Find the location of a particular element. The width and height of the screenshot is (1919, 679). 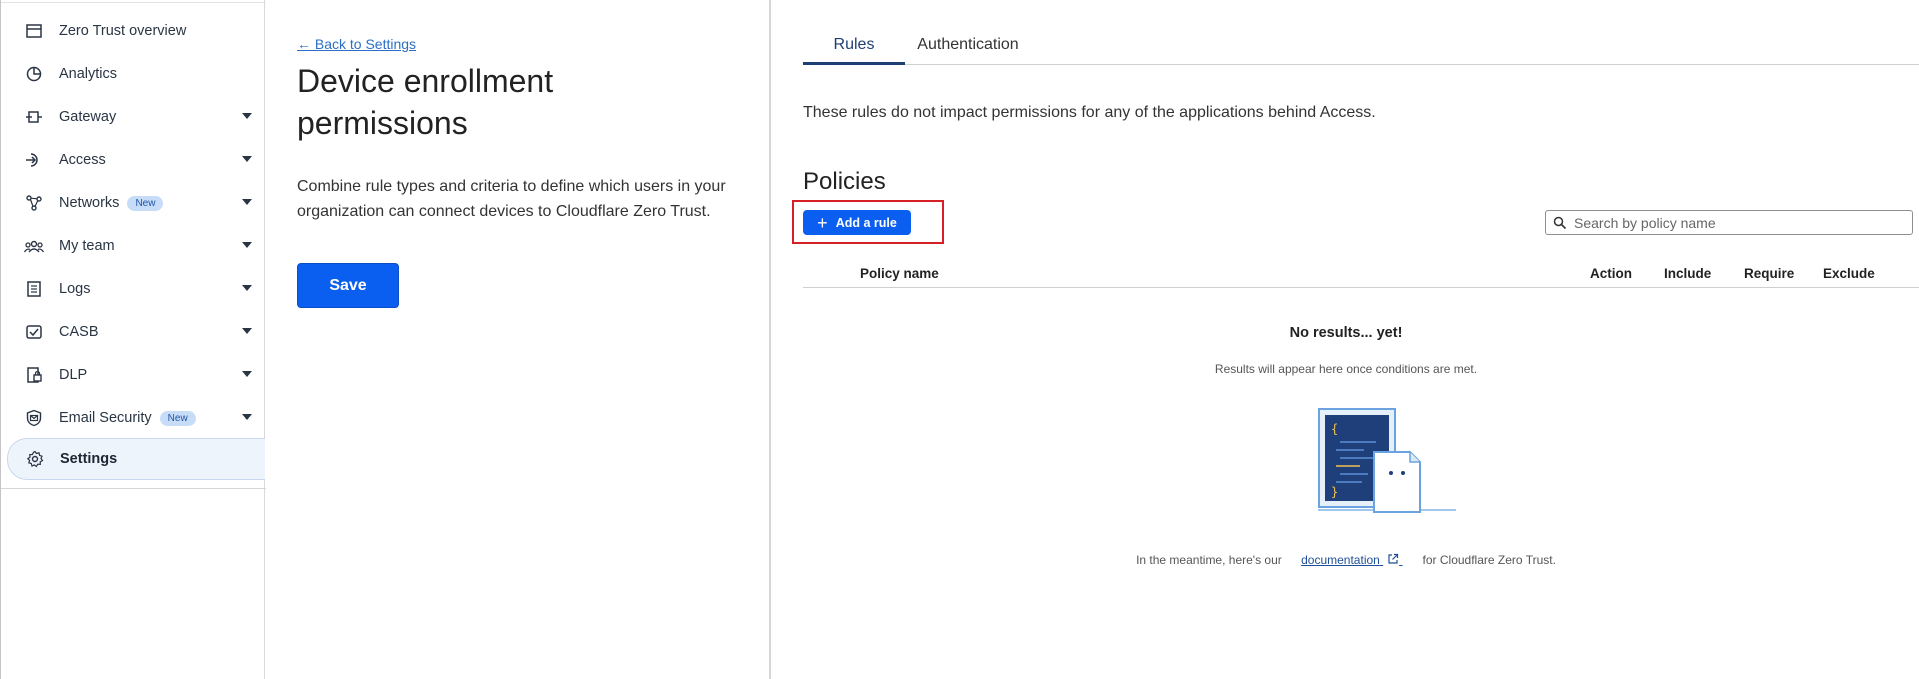

tab-bar: Rules Authentication is located at coordinates (1361, 47).